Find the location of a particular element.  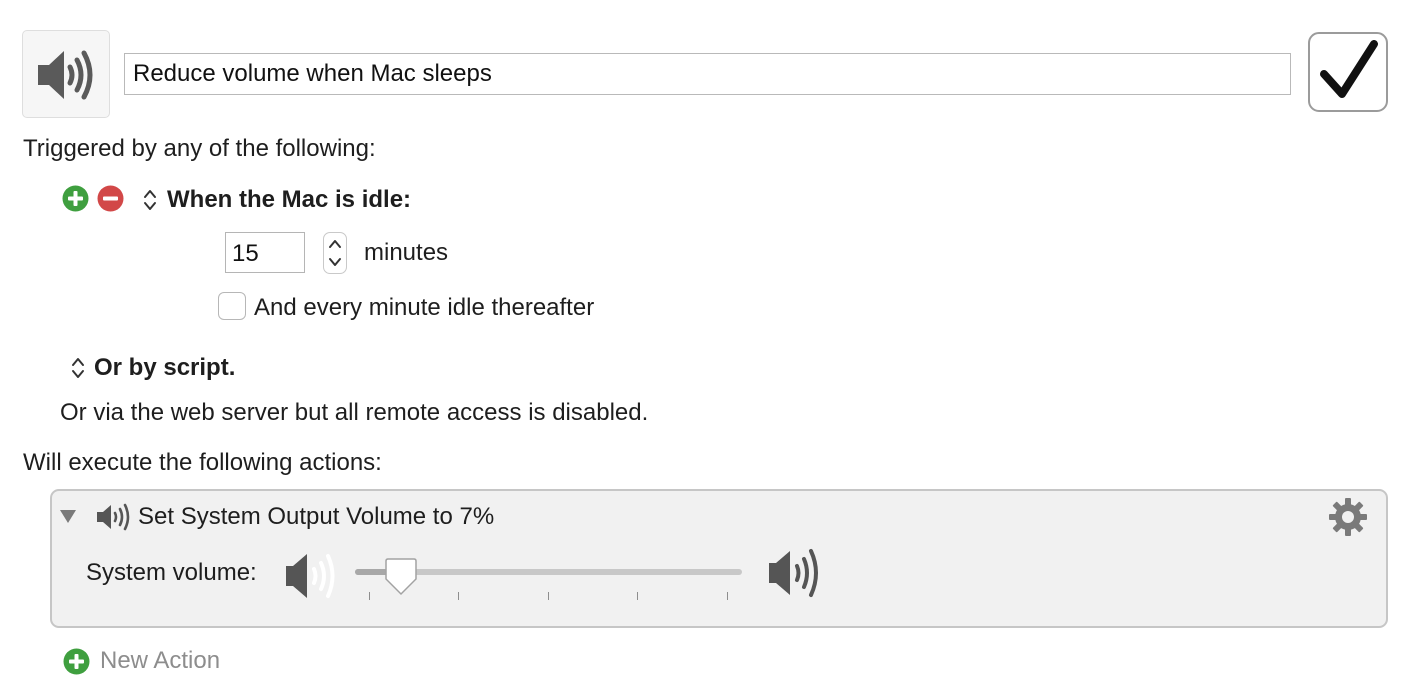

trigger-type-selector is located at coordinates (150, 200).